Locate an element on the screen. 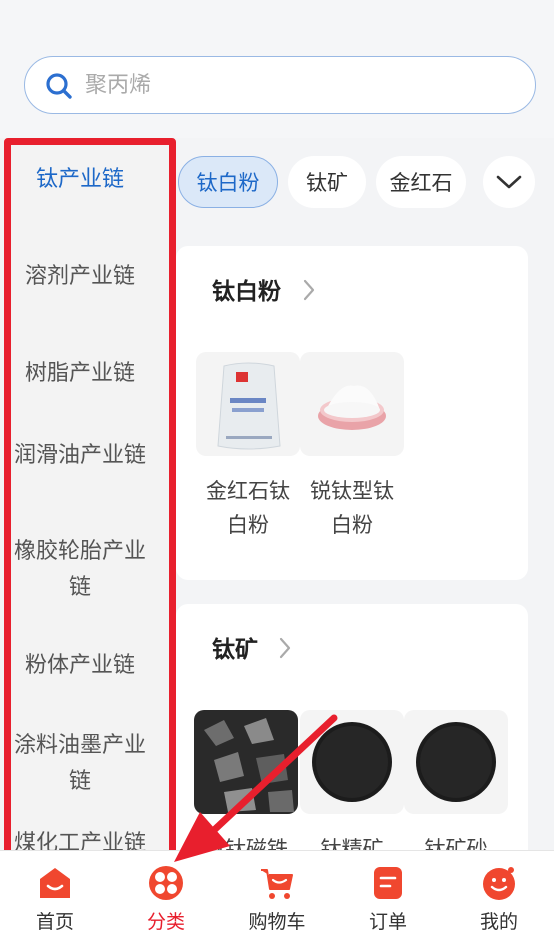  bottom-tab-bar: 首页 分类 购物车 订单 我的 is located at coordinates (277, 899).